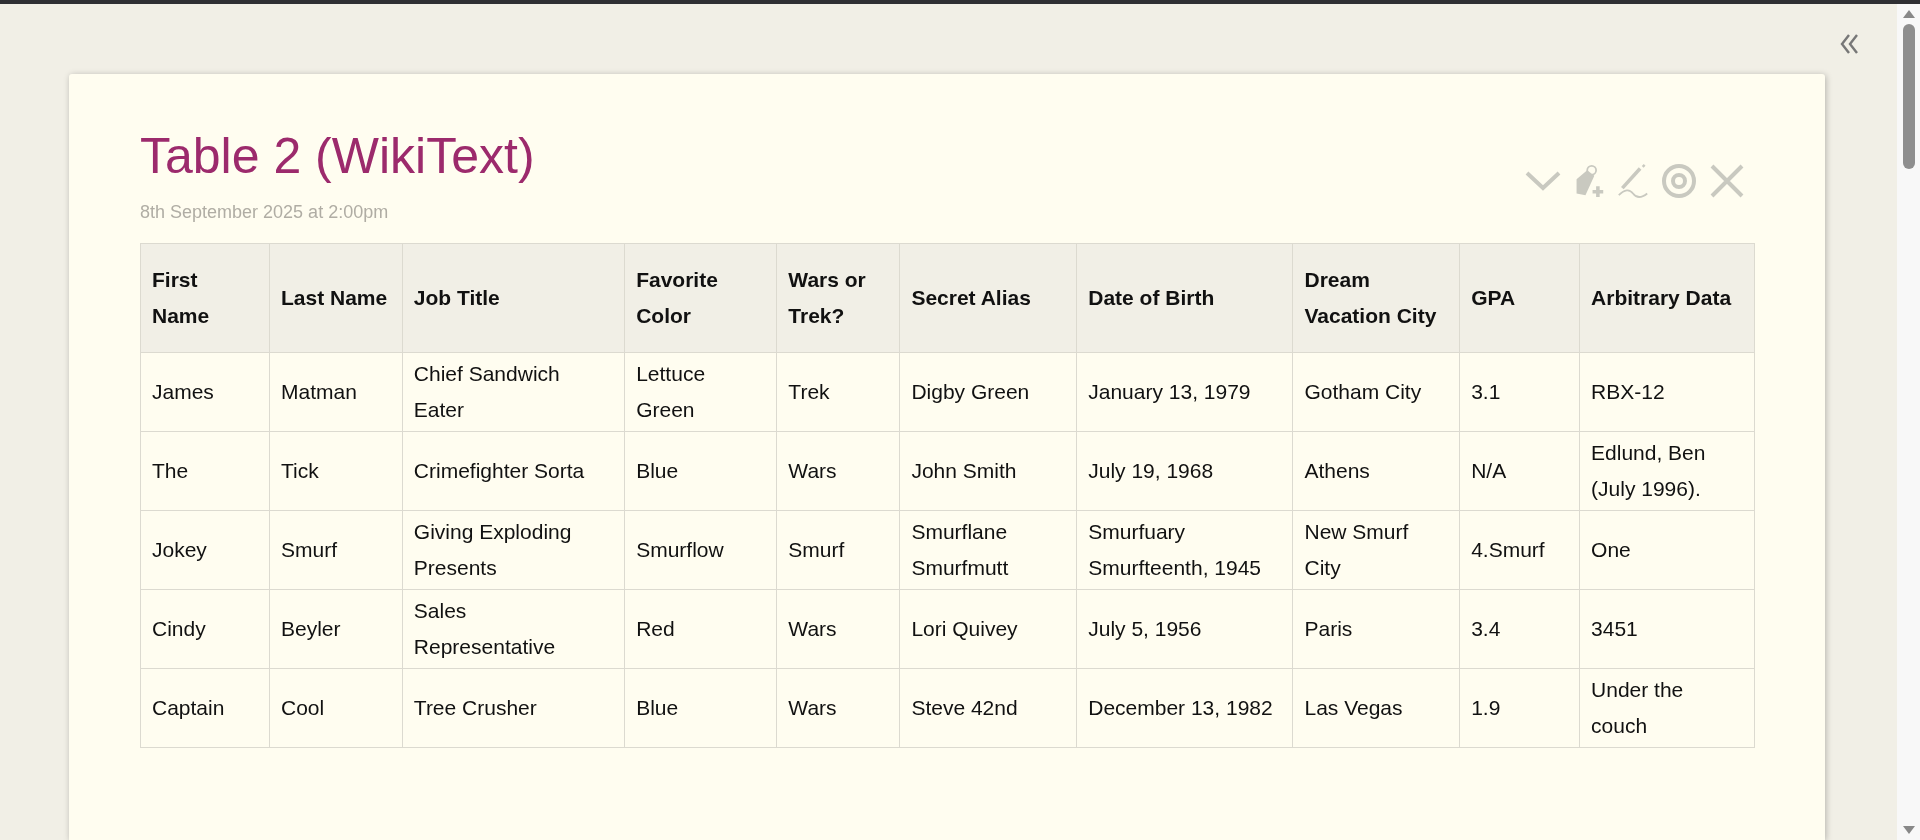 Image resolution: width=1920 pixels, height=840 pixels. I want to click on table-cell: Tick, so click(336, 471).